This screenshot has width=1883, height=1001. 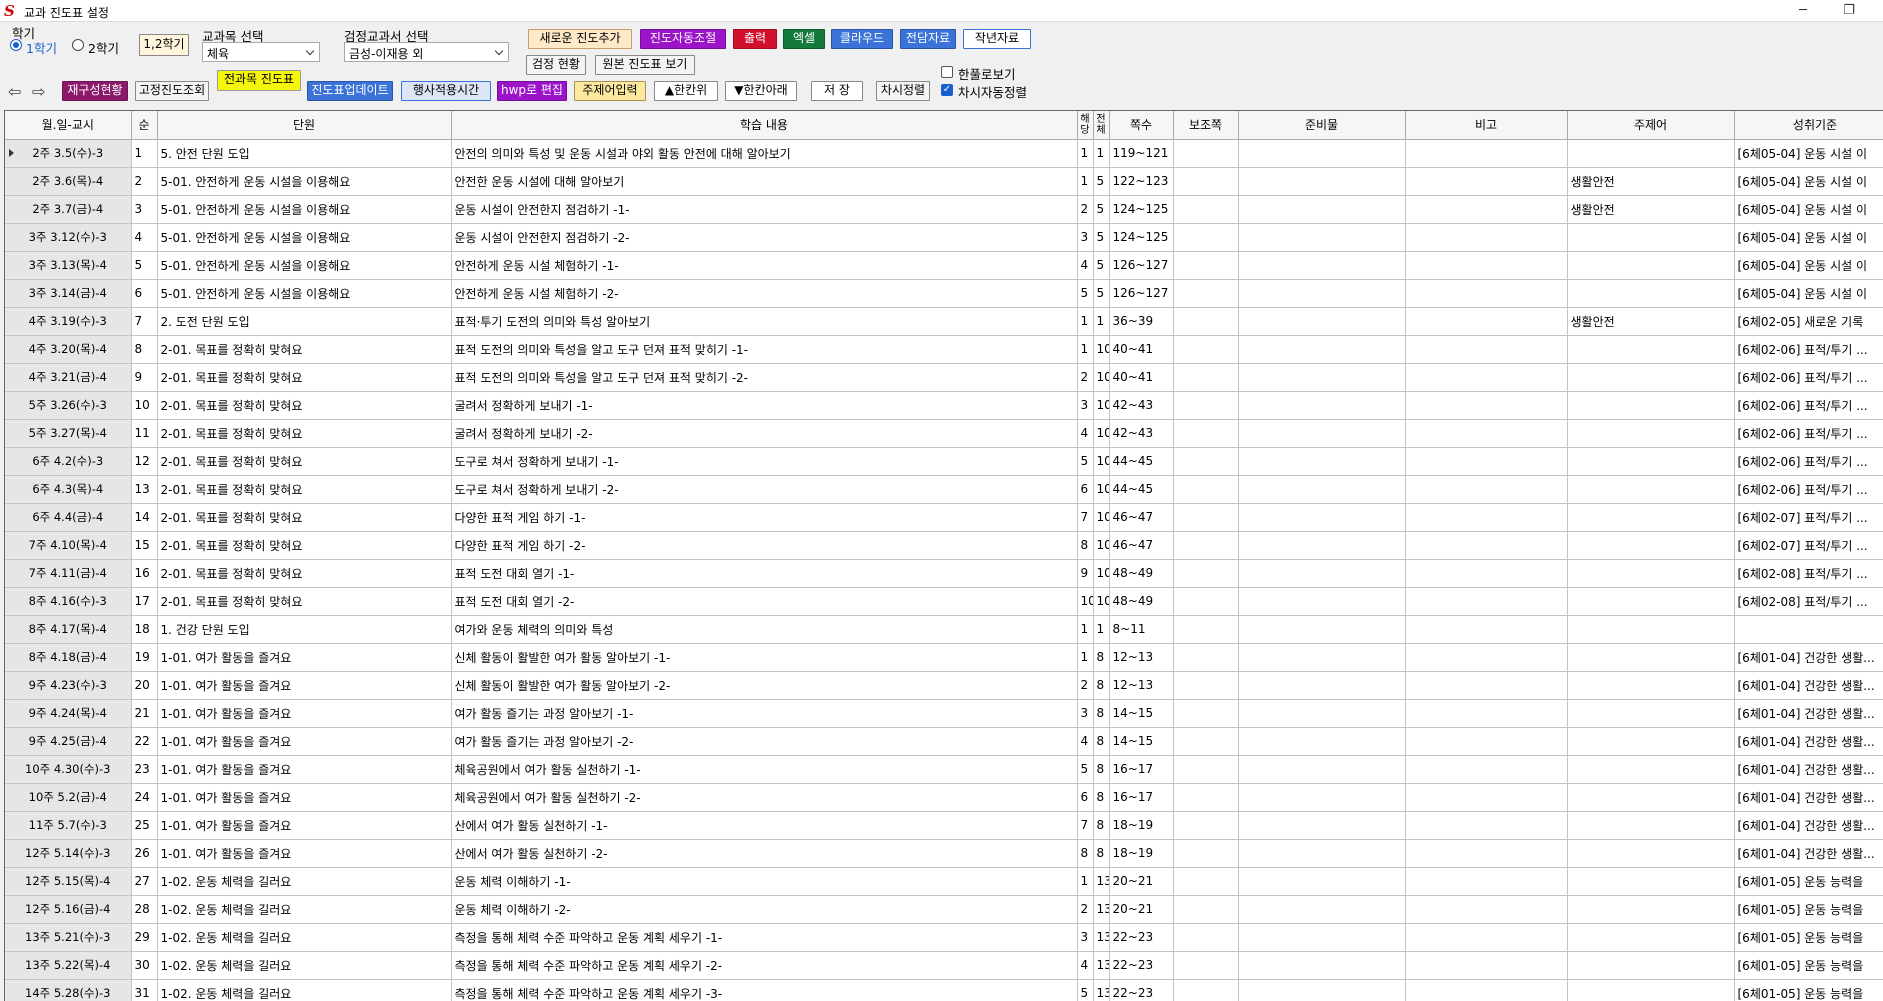 I want to click on cell-content: 신체 활동이 활발한 여가 활동 알아보기 -1-, so click(x=764, y=657).